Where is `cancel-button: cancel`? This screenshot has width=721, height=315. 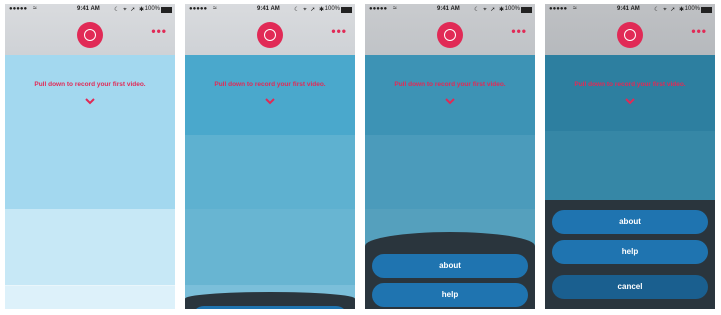
cancel-button: cancel is located at coordinates (630, 287).